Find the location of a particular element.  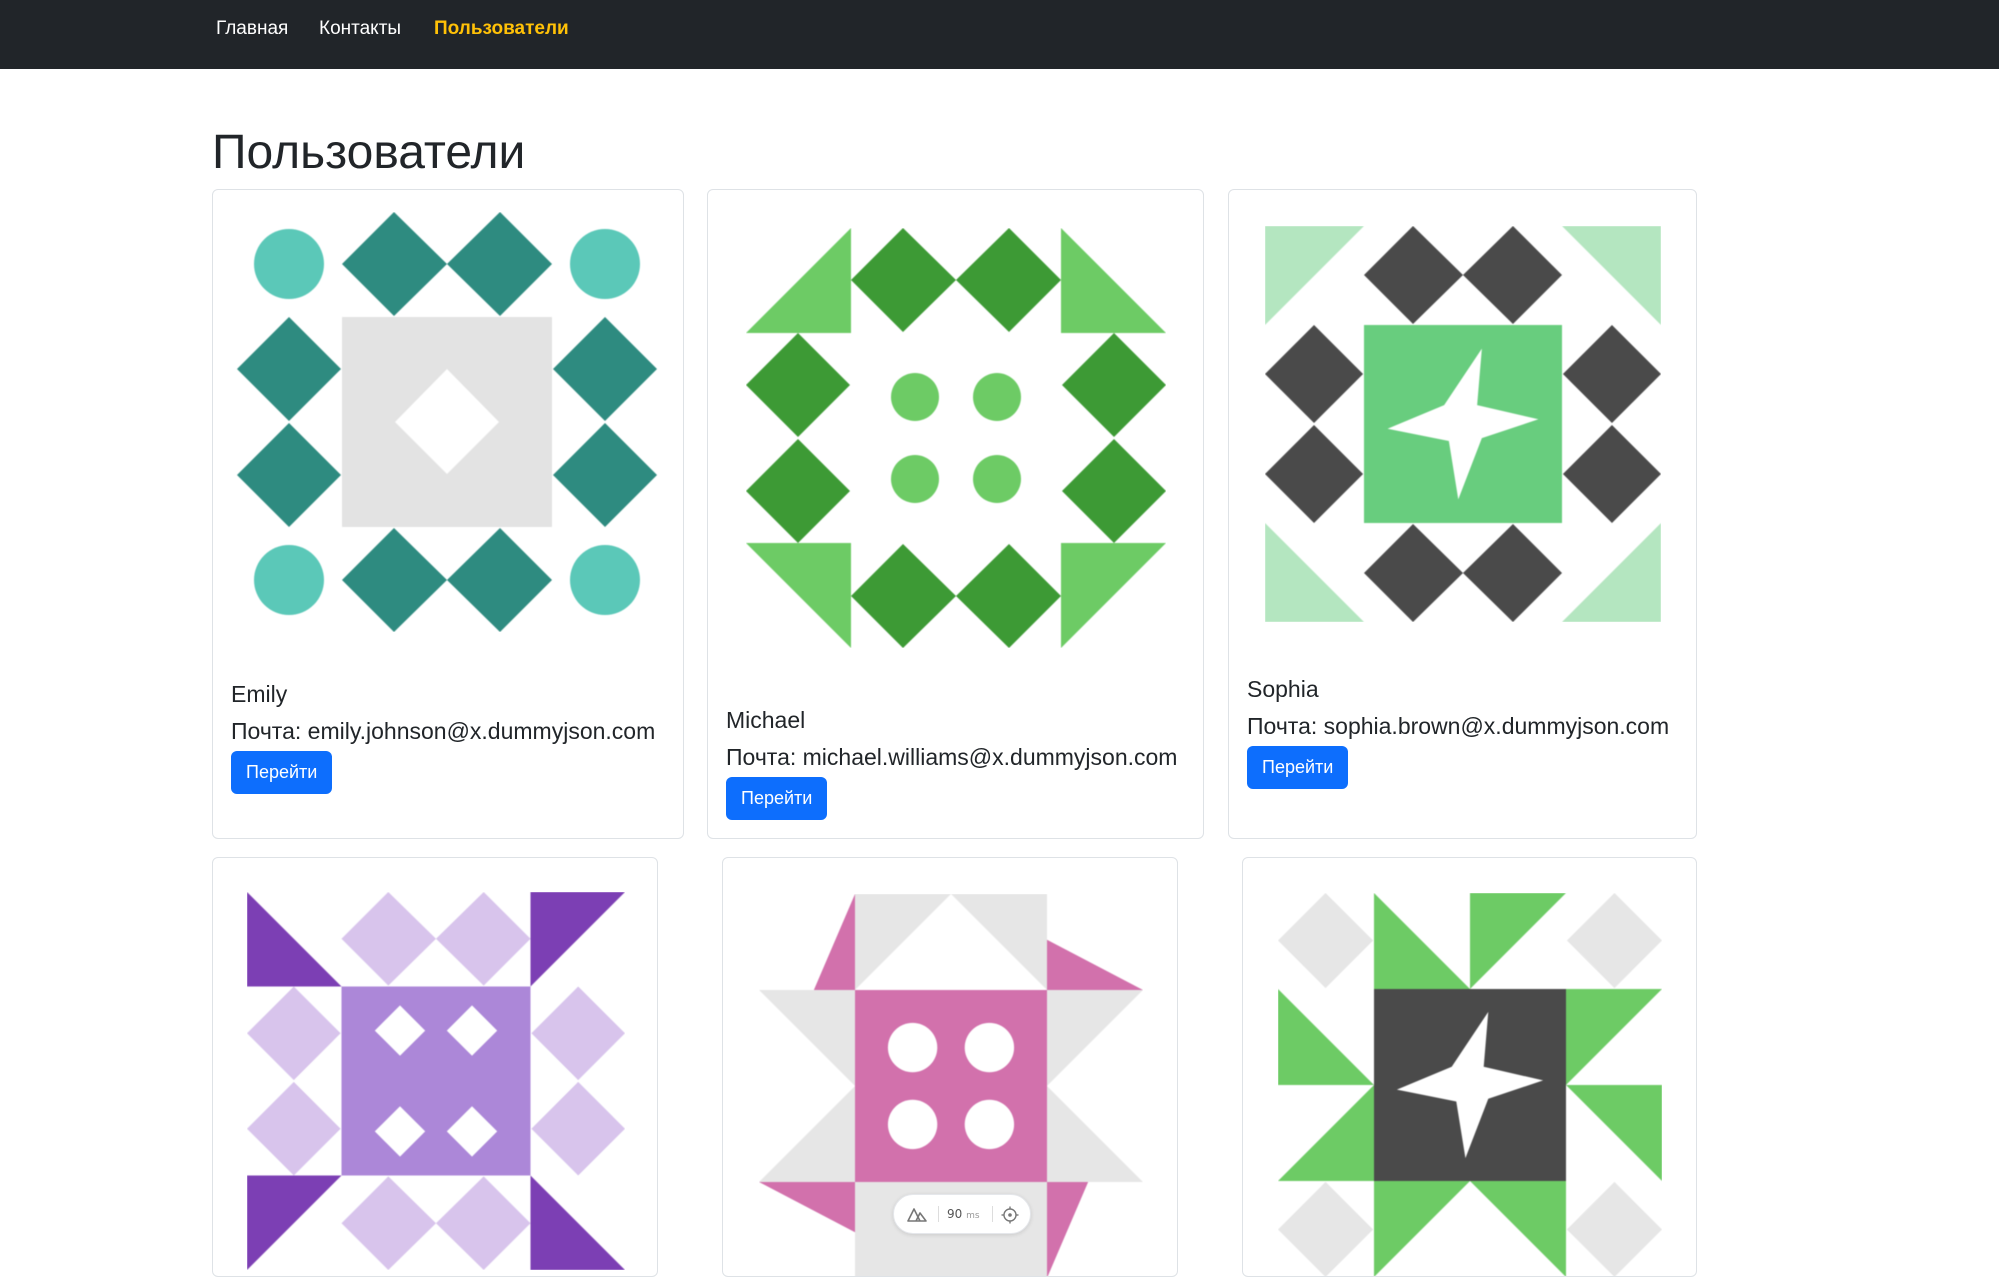

crosshair-icon is located at coordinates (1010, 1215).